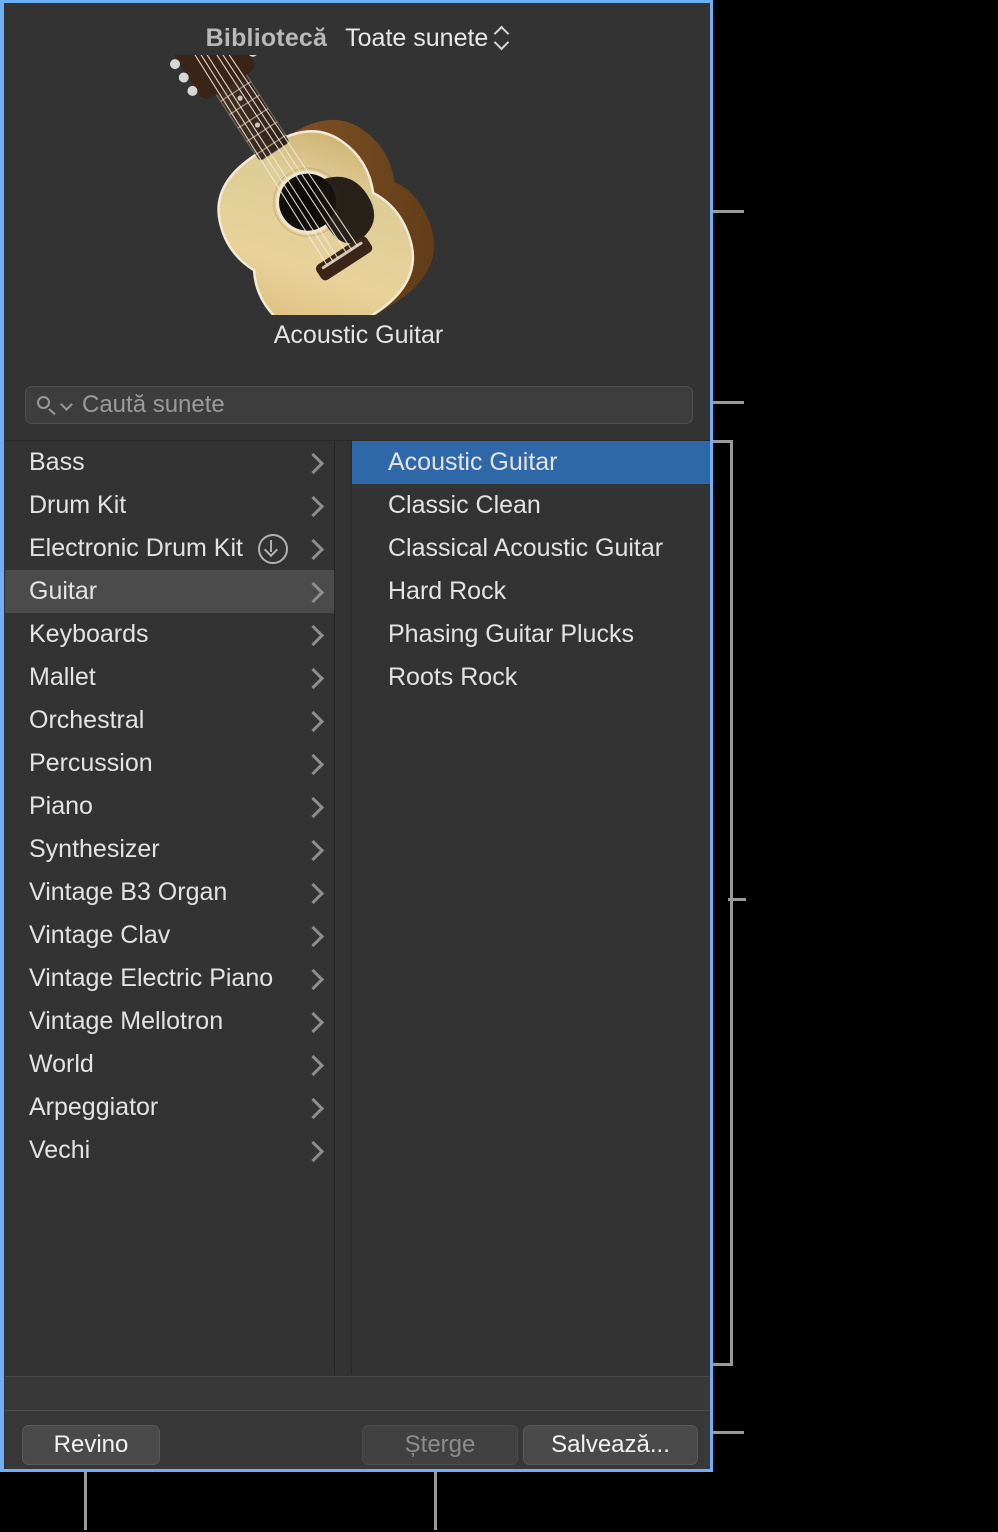 This screenshot has height=1532, width=998. I want to click on patch-label: Hard Rock, so click(447, 591).